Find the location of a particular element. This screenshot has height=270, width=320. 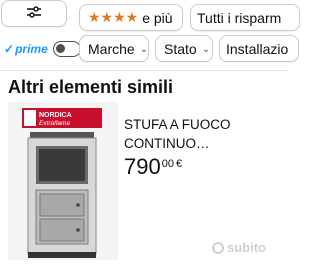

product-price: 790 00 € is located at coordinates (153, 167).